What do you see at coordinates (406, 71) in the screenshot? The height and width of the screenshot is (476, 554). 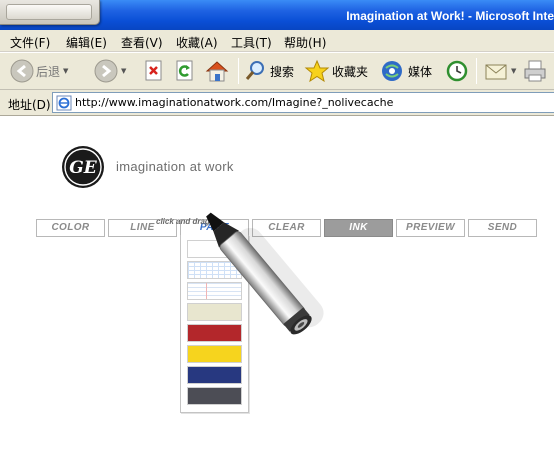 I see `media-button: 媒体` at bounding box center [406, 71].